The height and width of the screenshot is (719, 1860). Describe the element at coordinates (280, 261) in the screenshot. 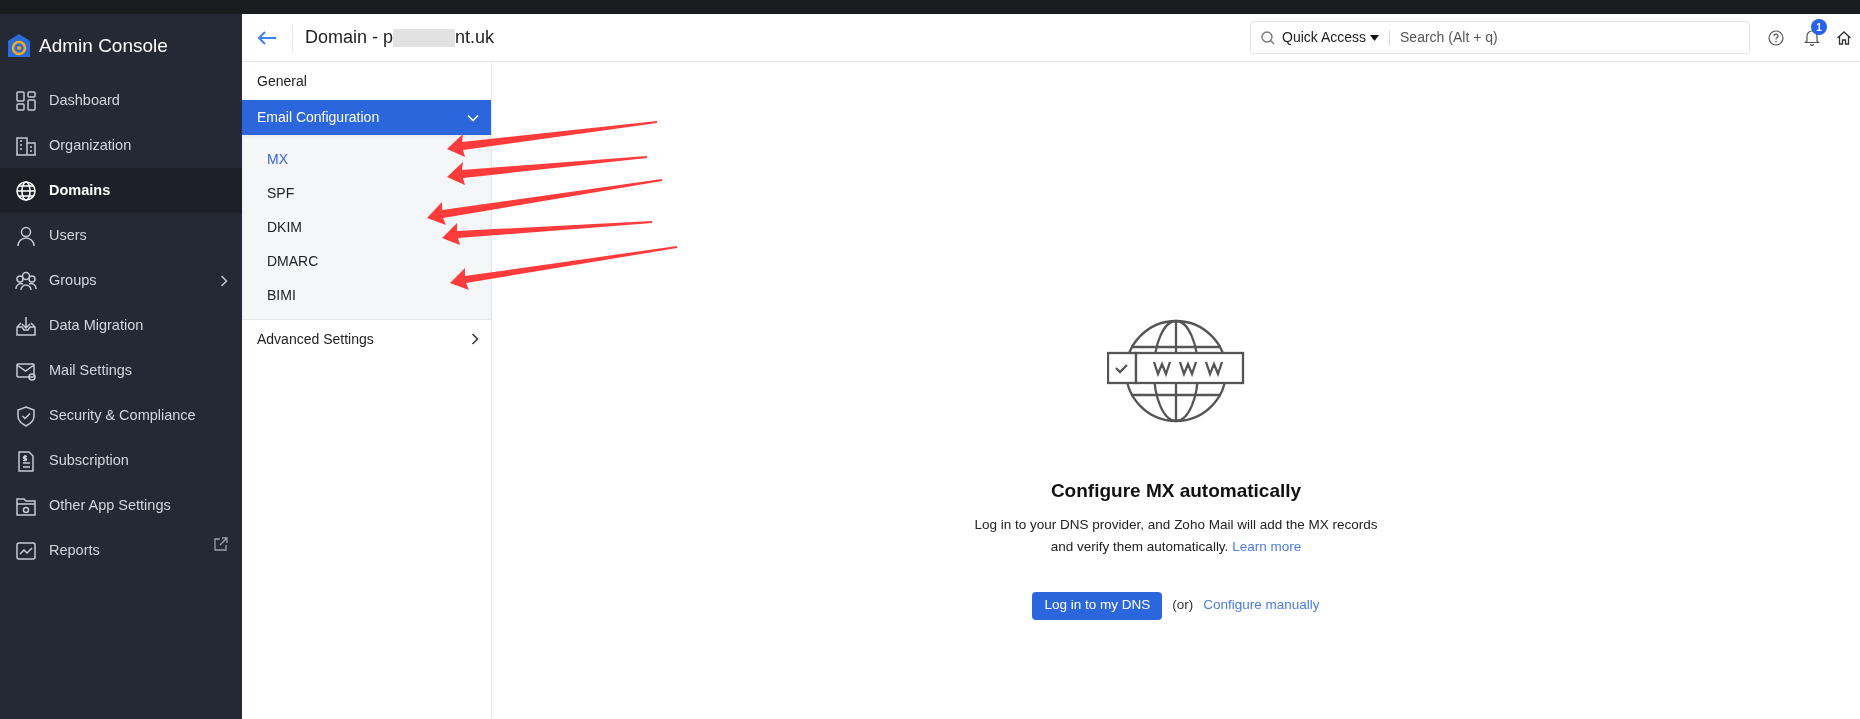

I see `submenu-item: DMARC` at that location.